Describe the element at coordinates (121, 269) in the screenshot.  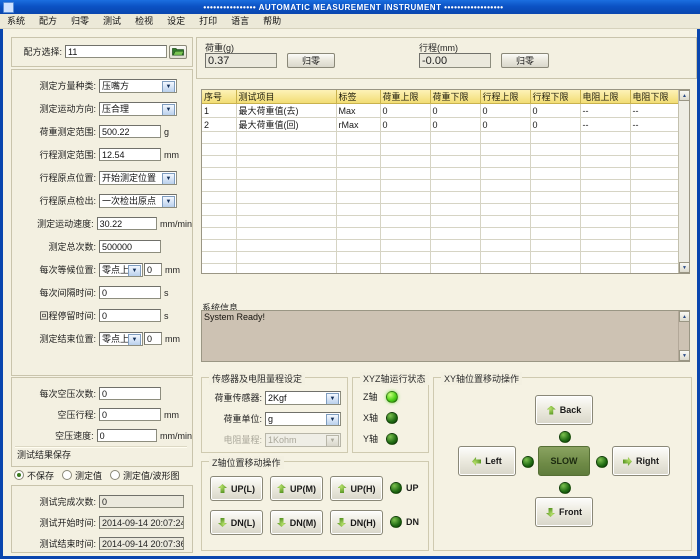
I see `wait-position-select: 零点上方 ▼` at that location.